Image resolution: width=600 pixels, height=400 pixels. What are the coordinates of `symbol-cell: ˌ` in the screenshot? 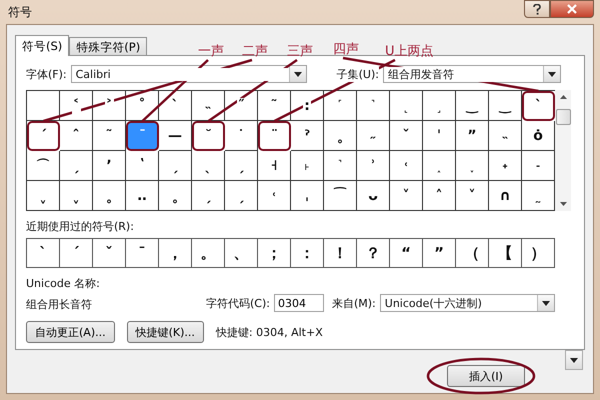 It's located at (307, 196).